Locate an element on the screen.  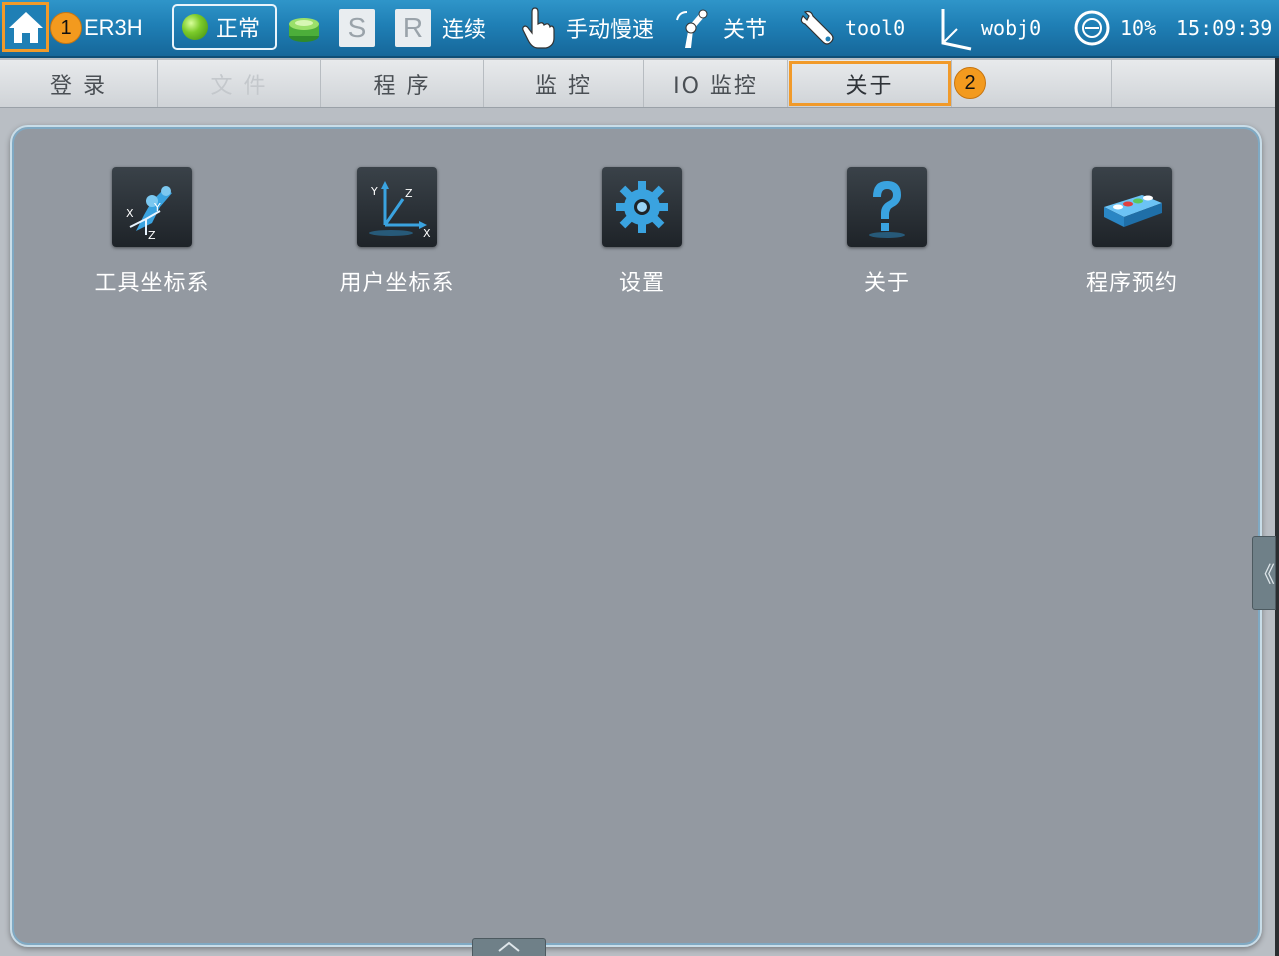
work-object-axes-icon is located at coordinates (956, 30).